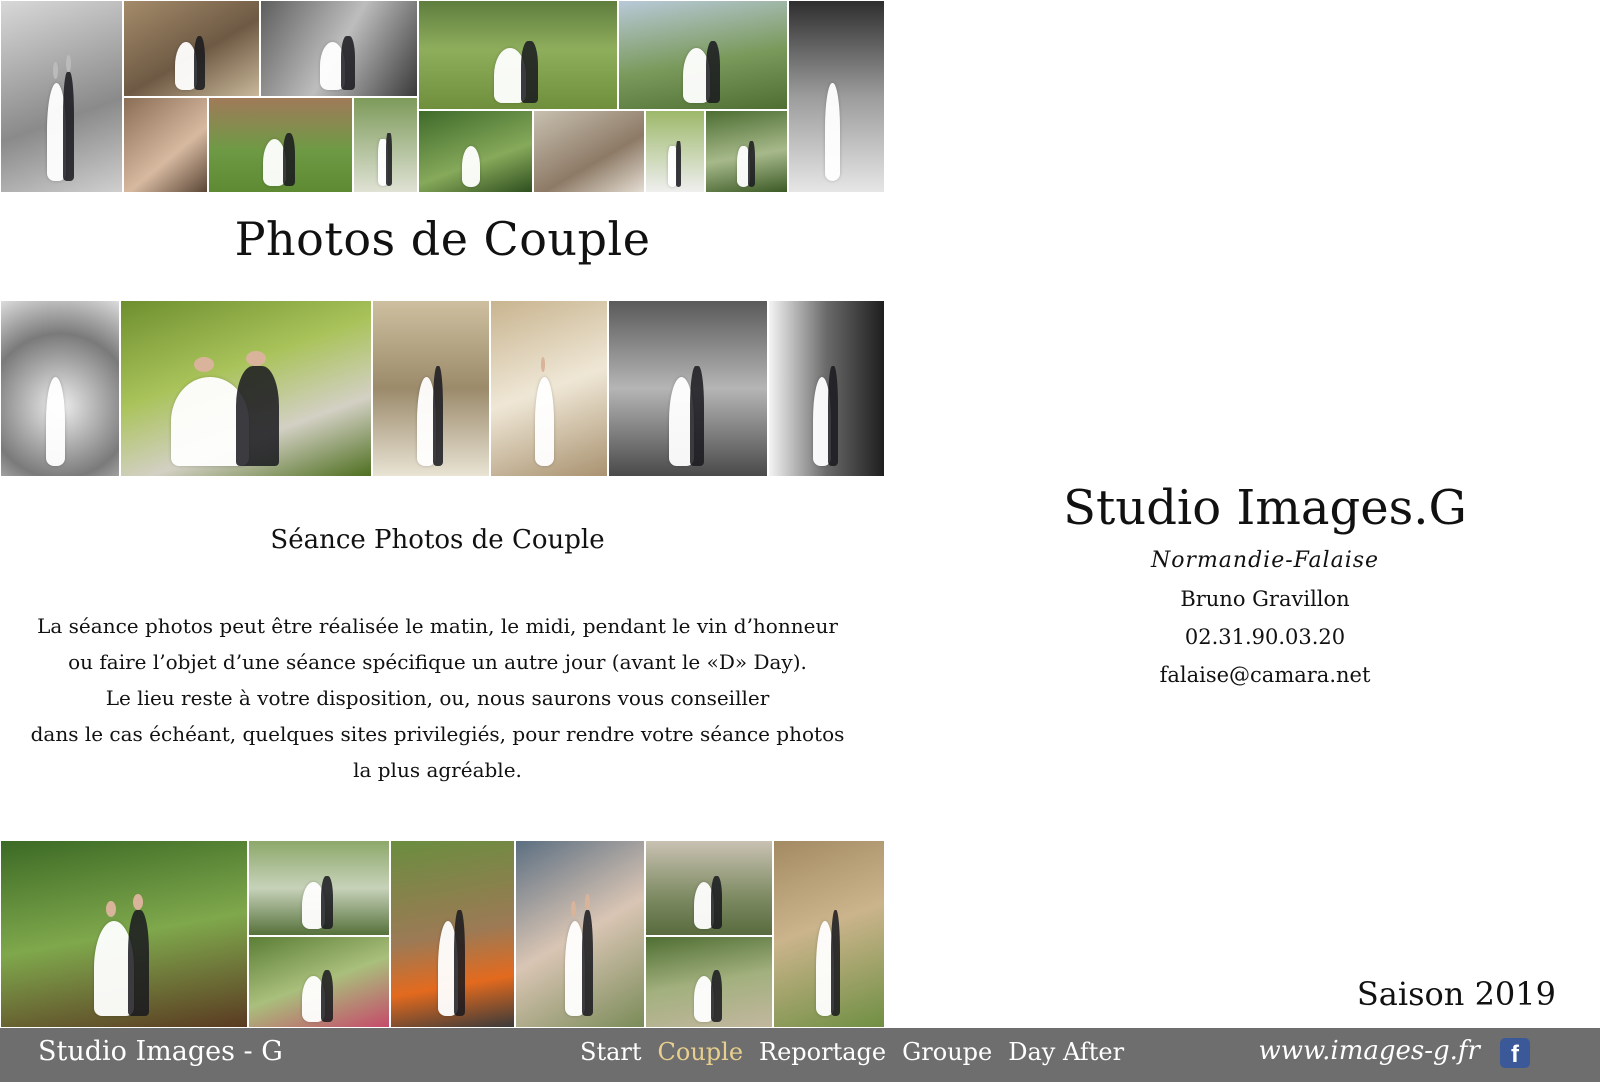 The height and width of the screenshot is (1082, 1600). I want to click on nav-reportage: Reportage, so click(822, 1052).